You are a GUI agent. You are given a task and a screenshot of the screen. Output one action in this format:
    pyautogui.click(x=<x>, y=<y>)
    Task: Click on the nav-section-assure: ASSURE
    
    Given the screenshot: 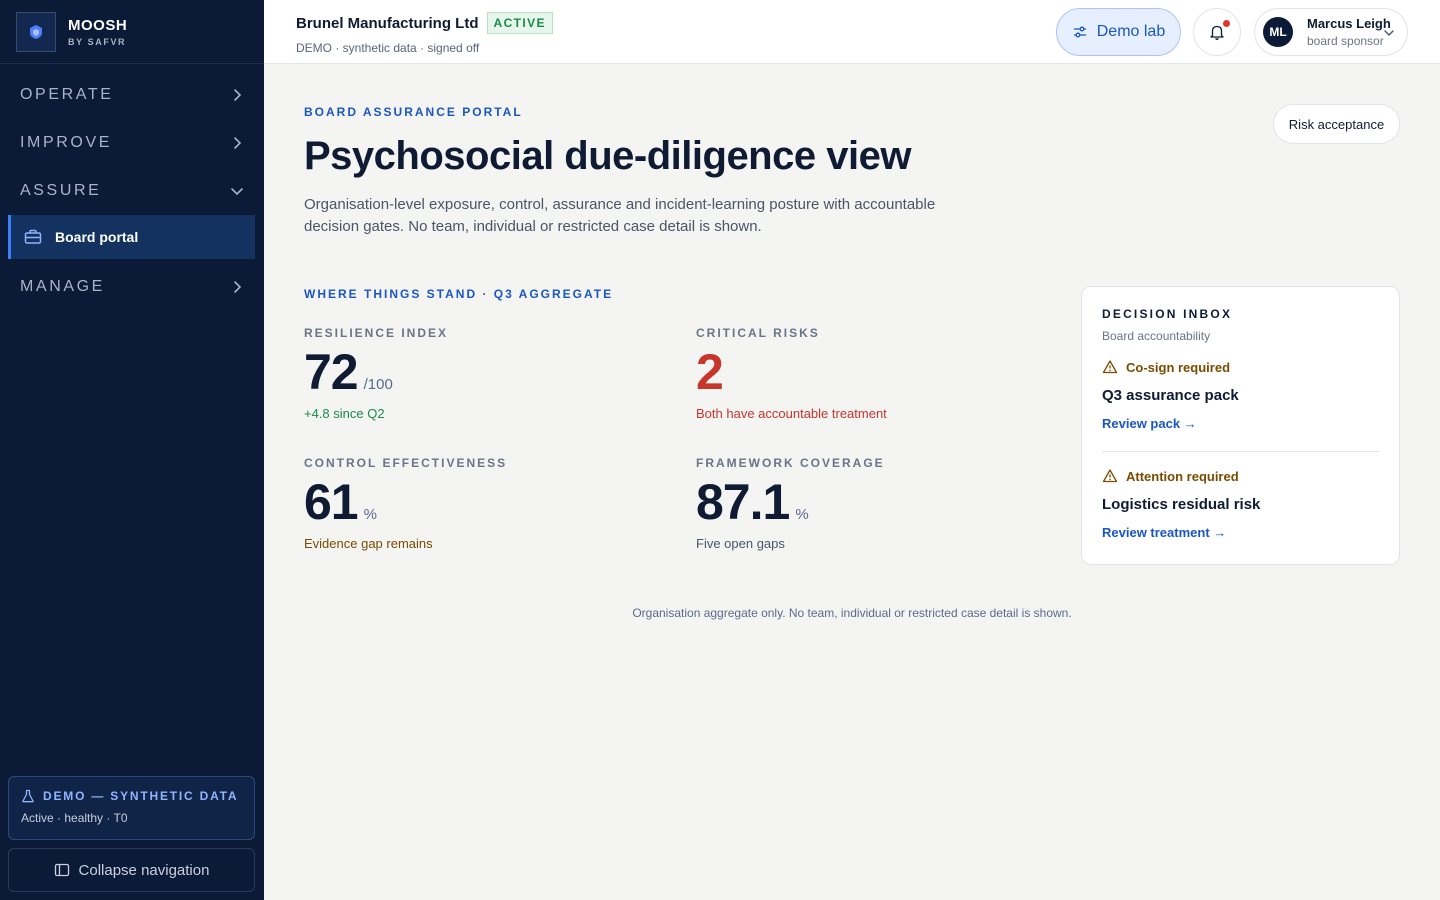 What is the action you would take?
    pyautogui.click(x=132, y=191)
    